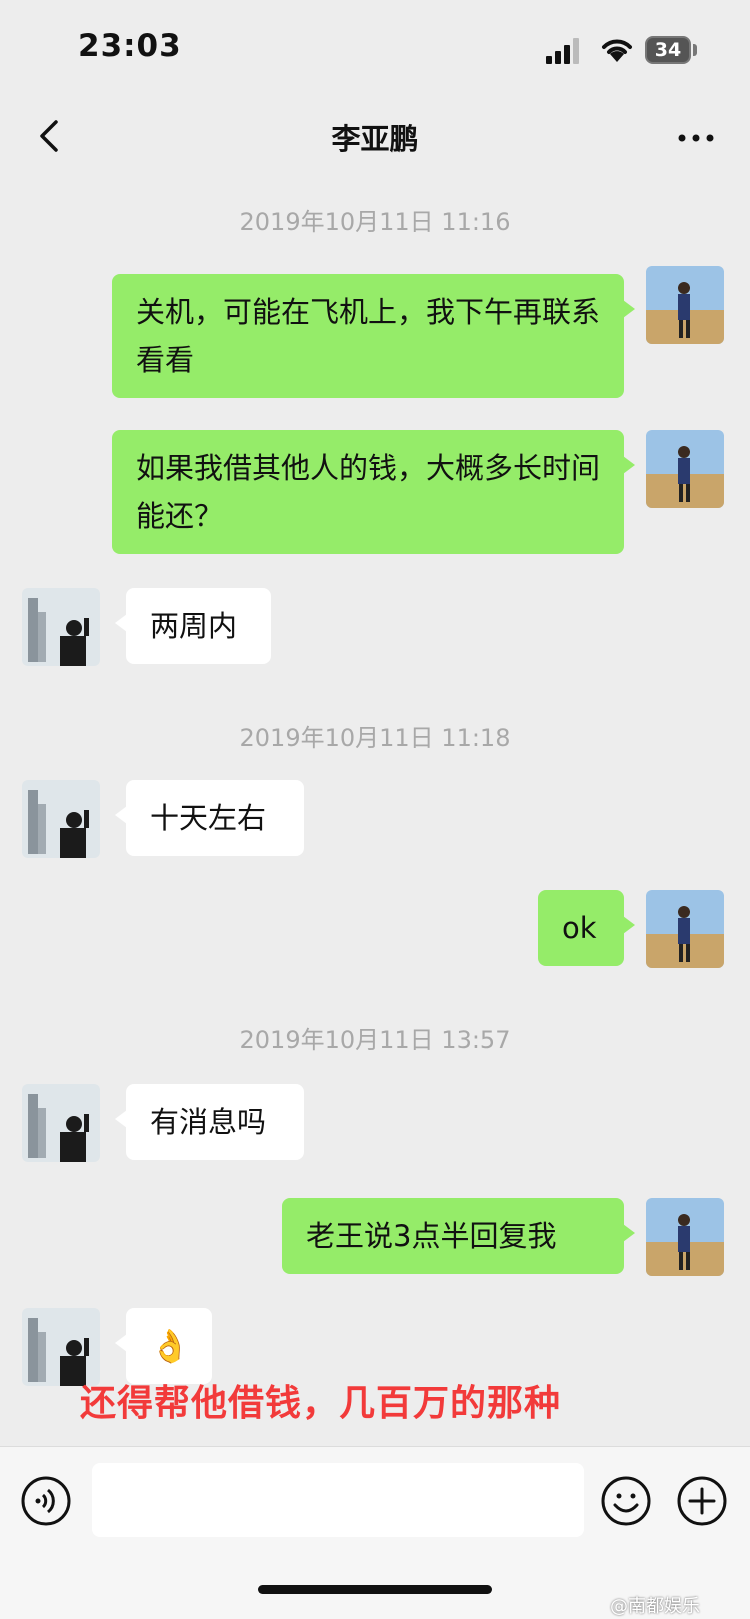  Describe the element at coordinates (458, 1236) in the screenshot. I see `message-bubble-outgoing: 老王说3点半回复我` at that location.